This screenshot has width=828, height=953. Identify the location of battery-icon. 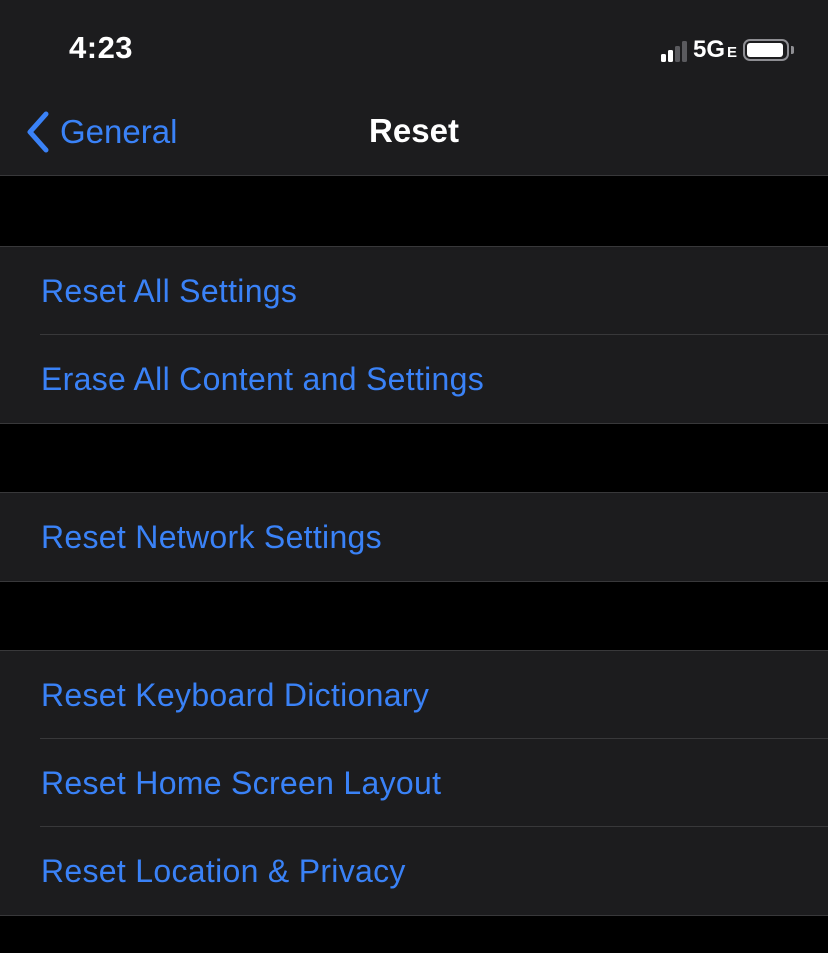
(766, 50).